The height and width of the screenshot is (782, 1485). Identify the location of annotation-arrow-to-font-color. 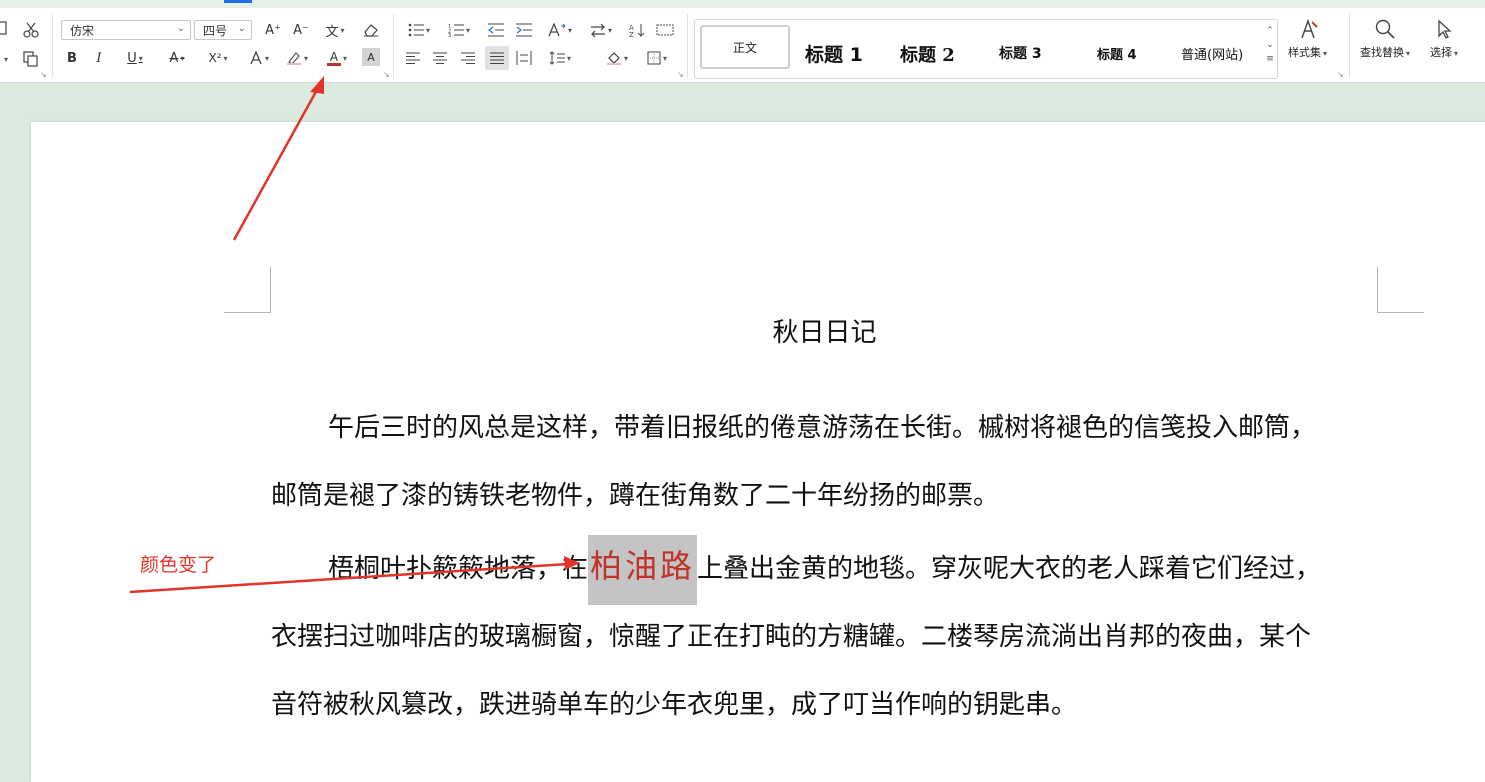
(276, 164).